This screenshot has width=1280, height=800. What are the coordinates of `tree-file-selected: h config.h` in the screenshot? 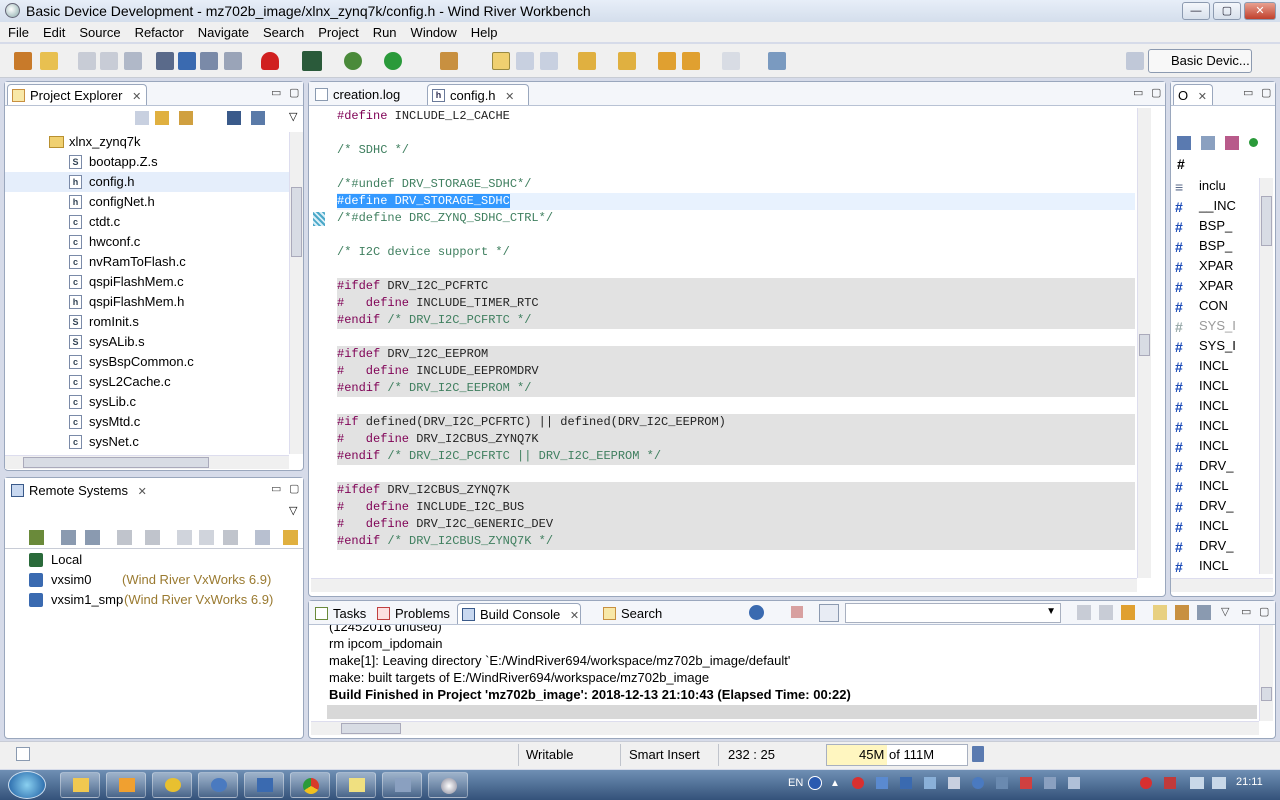 It's located at (147, 182).